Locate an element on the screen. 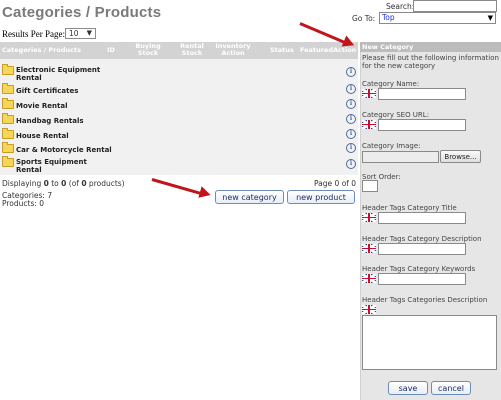 The width and height of the screenshot is (501, 400). category-name: Car & Motorcycle Rental is located at coordinates (64, 150).